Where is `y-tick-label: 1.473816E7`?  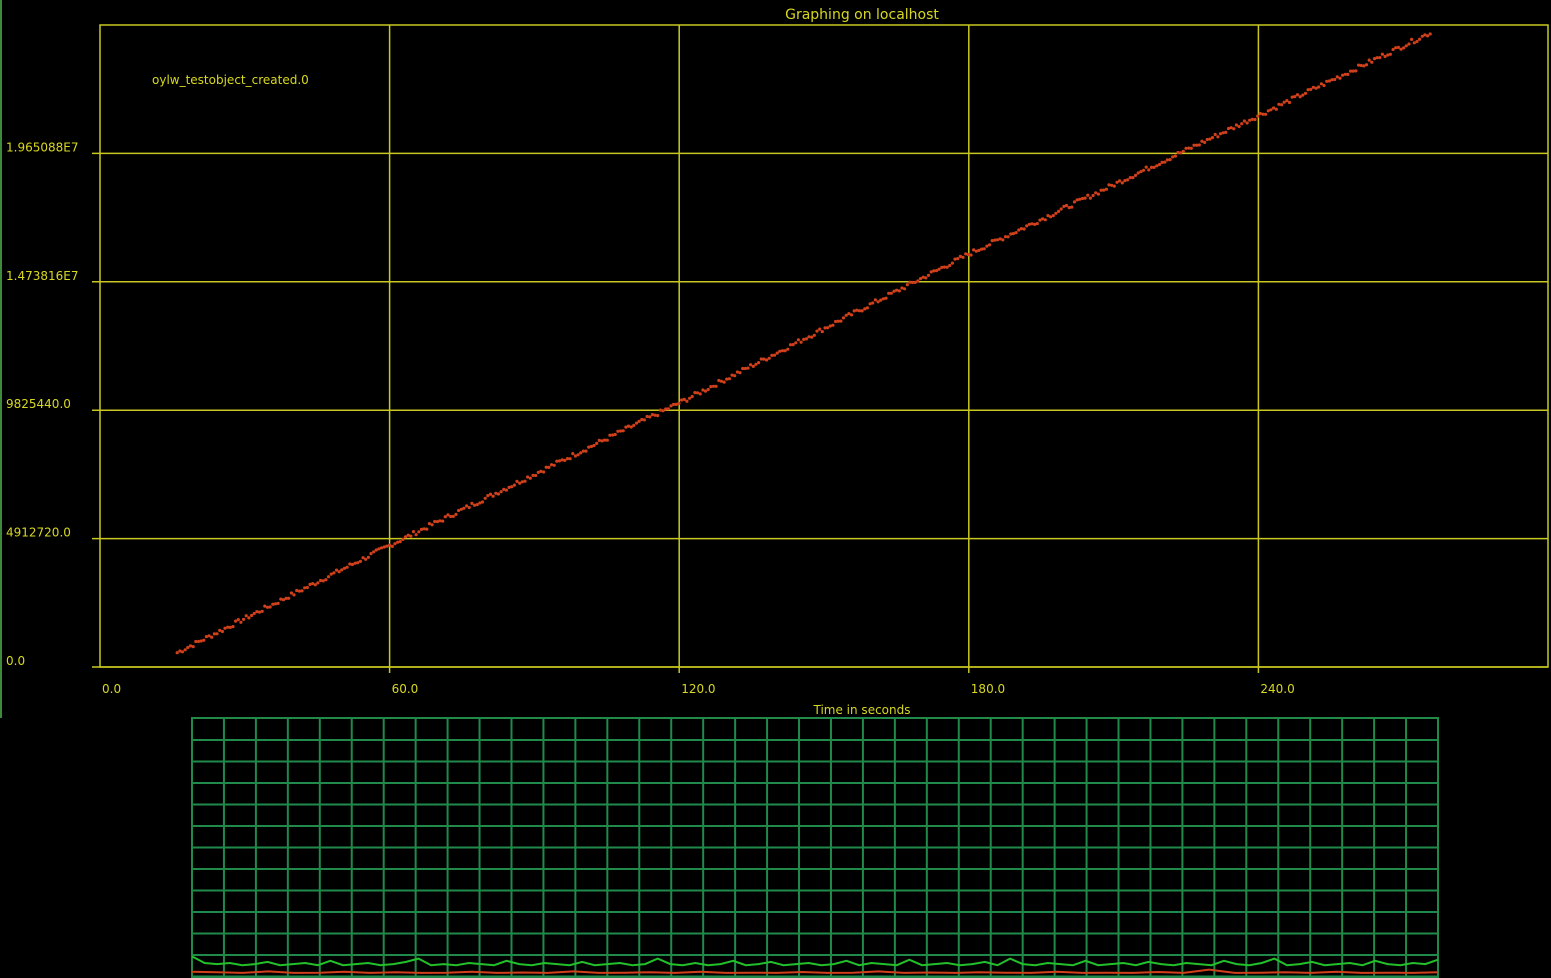 y-tick-label: 1.473816E7 is located at coordinates (42, 276).